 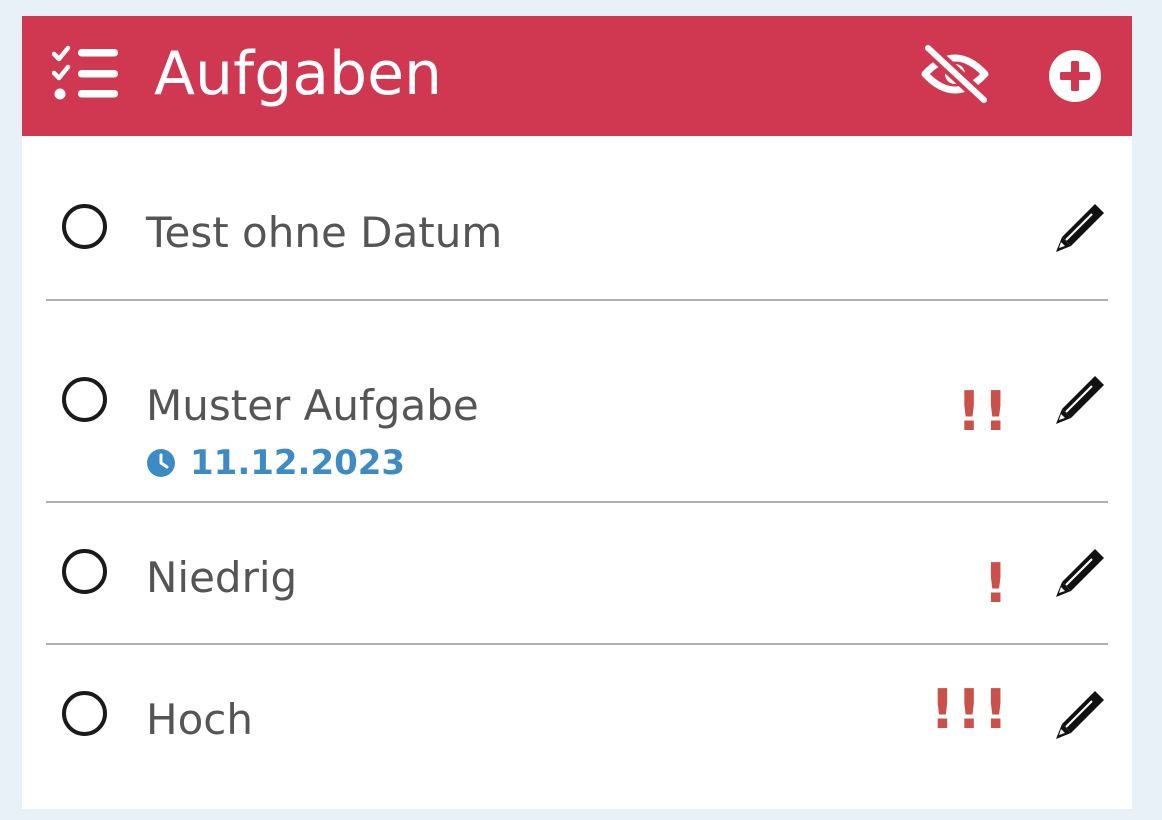 I want to click on eye-slash-icon, so click(x=956, y=74).